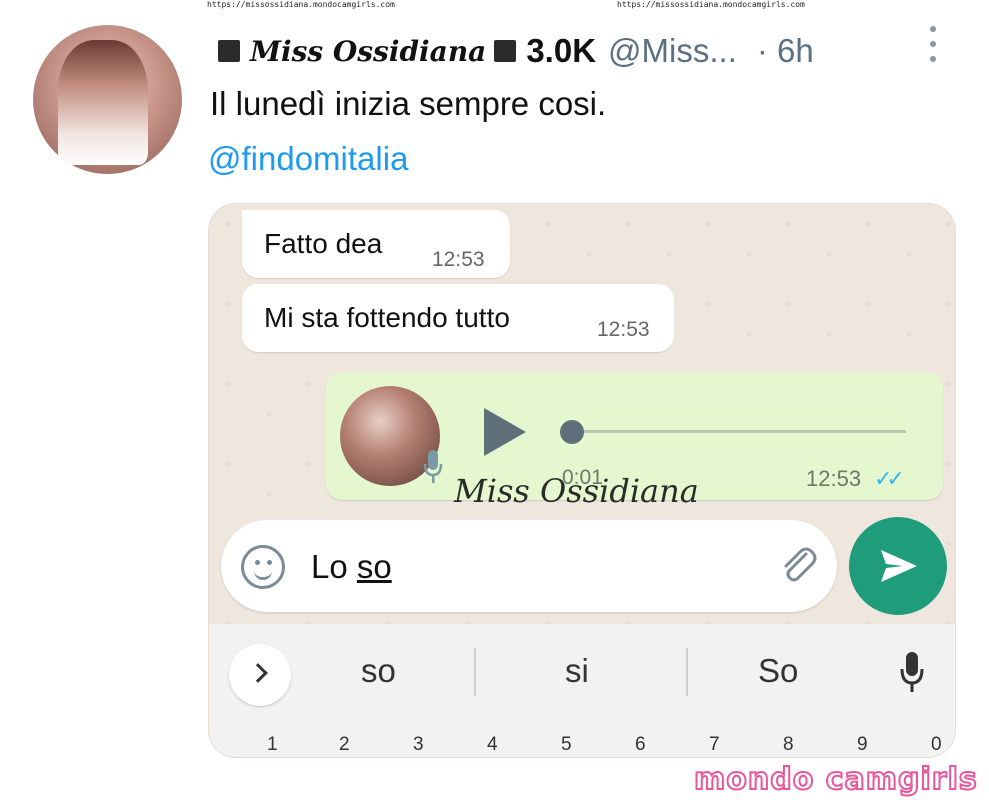  What do you see at coordinates (505, 432) in the screenshot?
I see `play-icon` at bounding box center [505, 432].